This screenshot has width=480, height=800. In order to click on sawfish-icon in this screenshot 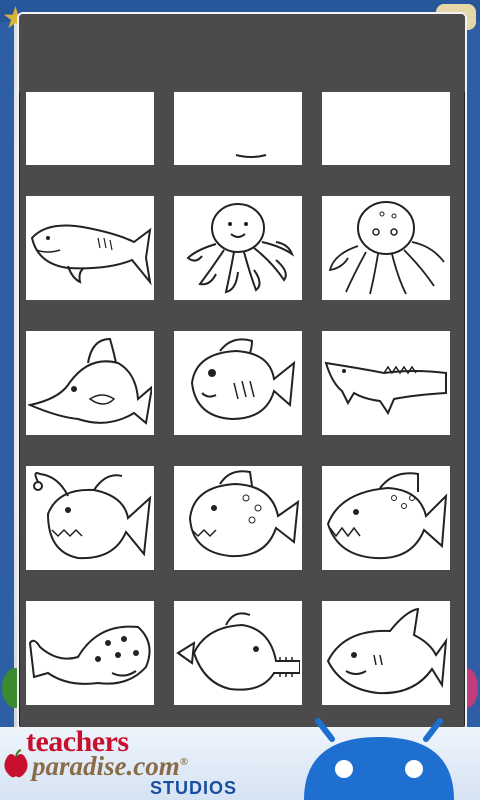, I will do `click(238, 651)`.